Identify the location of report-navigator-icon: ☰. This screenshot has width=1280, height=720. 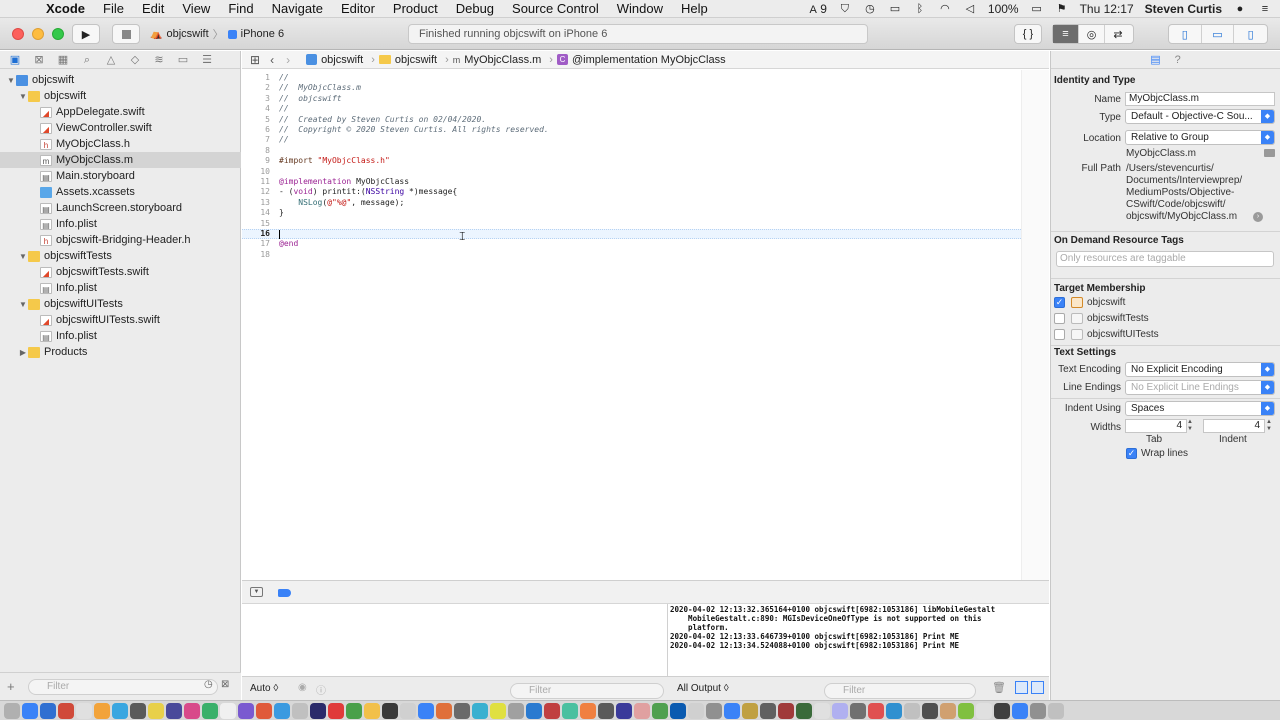
(207, 60).